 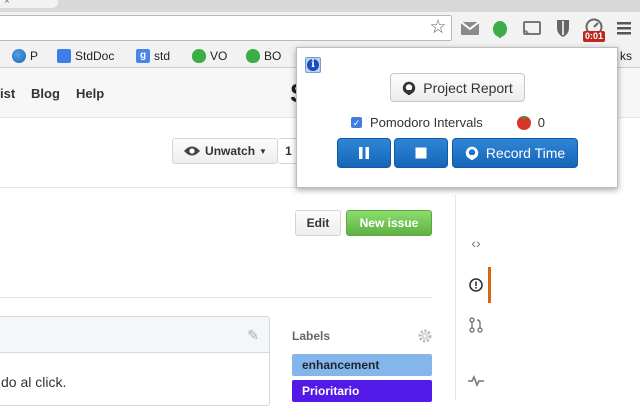 What do you see at coordinates (468, 87) in the screenshot?
I see `project-report-label: Project Report` at bounding box center [468, 87].